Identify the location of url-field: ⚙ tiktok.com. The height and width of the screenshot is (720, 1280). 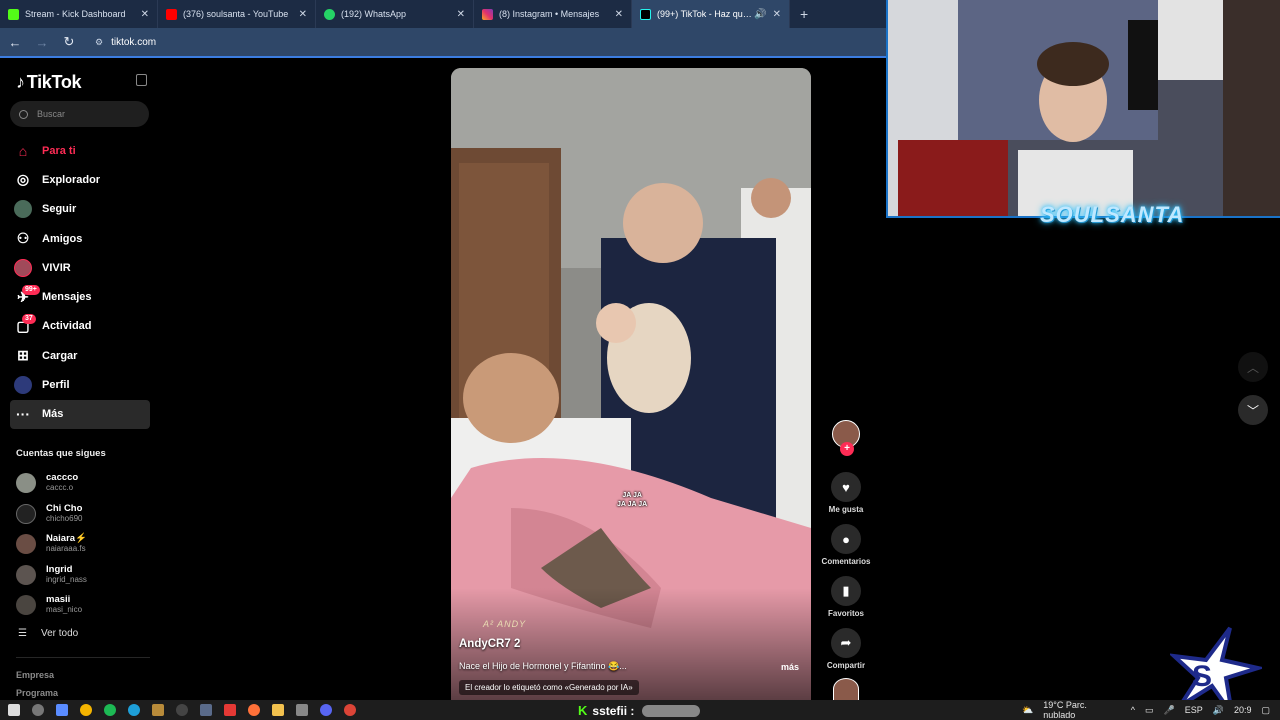
(125, 42).